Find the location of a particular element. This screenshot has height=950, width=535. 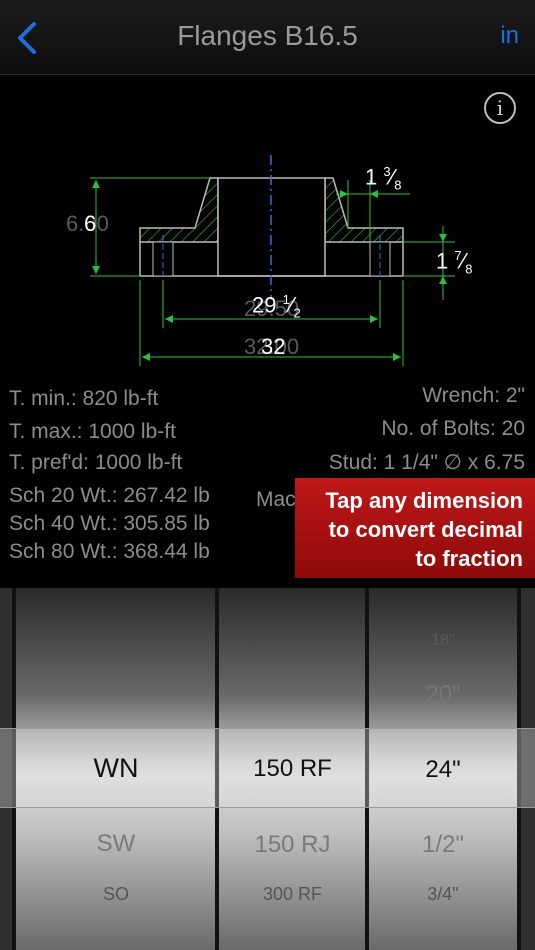

units-button: in is located at coordinates (509, 36).